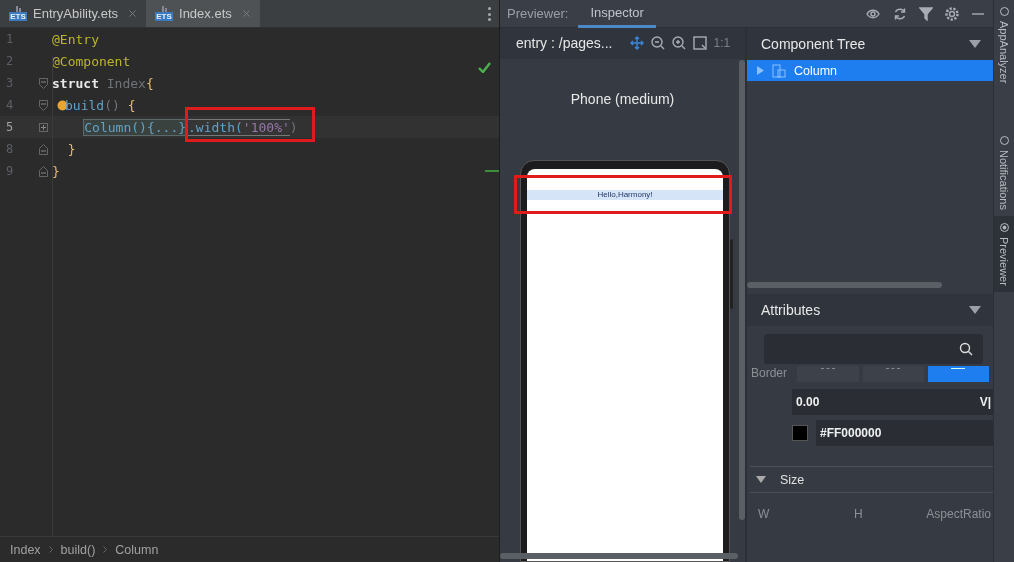  What do you see at coordinates (952, 13) in the screenshot?
I see `settings-icon` at bounding box center [952, 13].